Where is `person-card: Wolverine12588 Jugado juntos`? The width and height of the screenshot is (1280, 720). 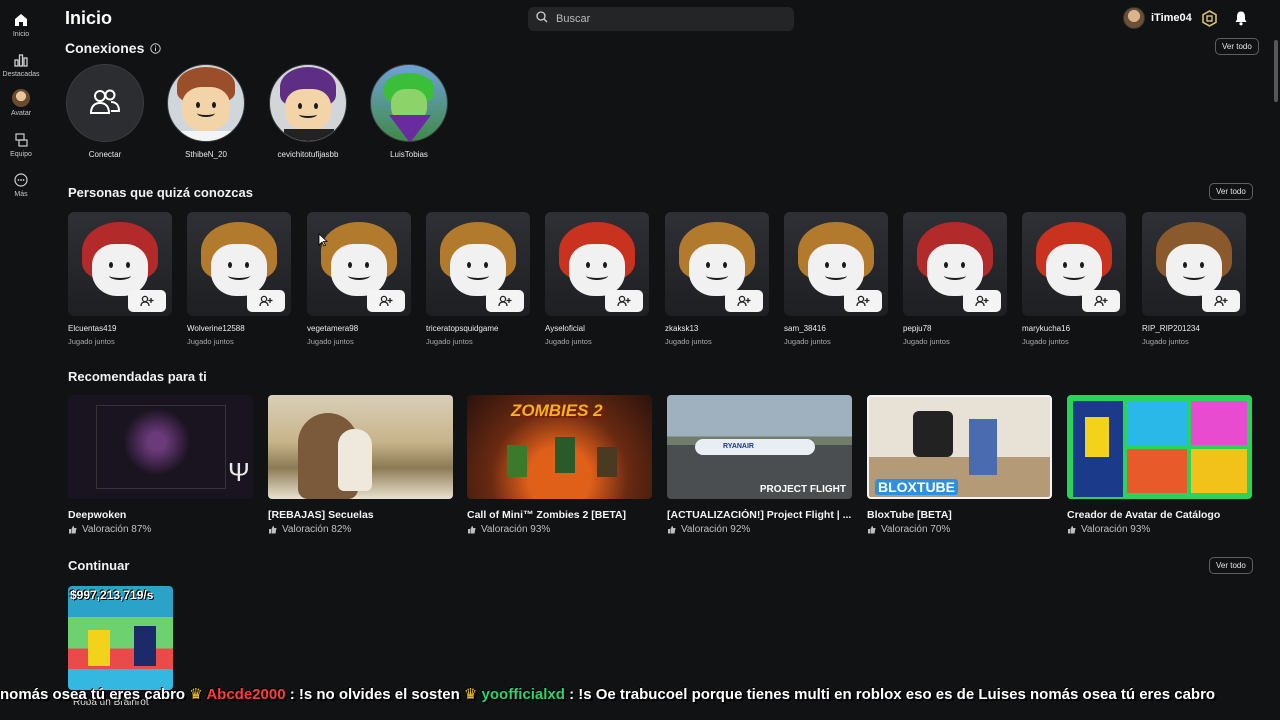
person-card: Wolverine12588 Jugado juntos is located at coordinates (239, 279).